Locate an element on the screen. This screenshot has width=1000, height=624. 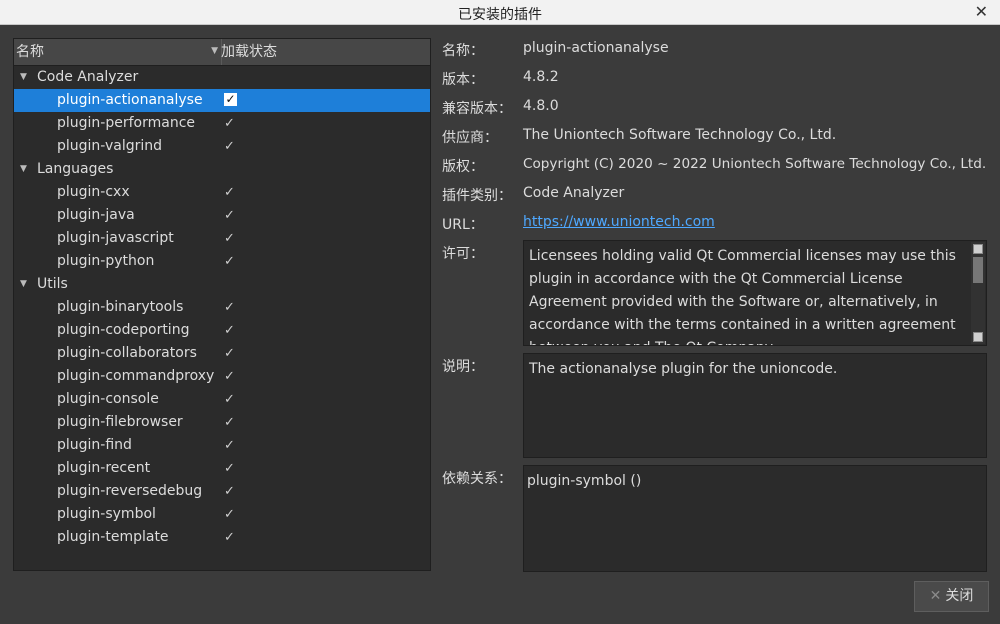
plugin-row: plugin-find ✓ is located at coordinates (222, 445).